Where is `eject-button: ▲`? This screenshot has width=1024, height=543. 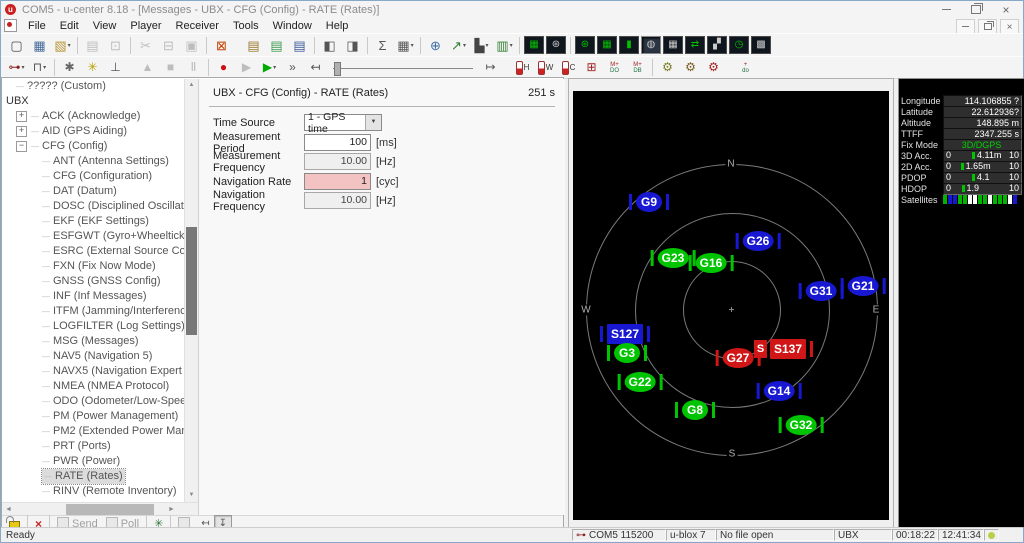 eject-button: ▲ is located at coordinates (147, 67).